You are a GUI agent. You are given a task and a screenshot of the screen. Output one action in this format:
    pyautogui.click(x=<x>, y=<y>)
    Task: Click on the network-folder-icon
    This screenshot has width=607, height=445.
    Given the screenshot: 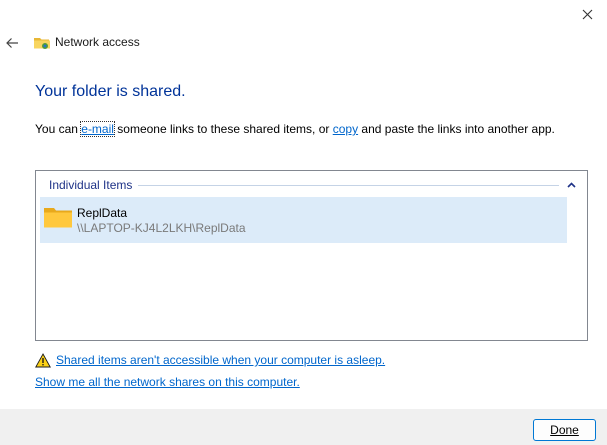 What is the action you would take?
    pyautogui.click(x=42, y=43)
    